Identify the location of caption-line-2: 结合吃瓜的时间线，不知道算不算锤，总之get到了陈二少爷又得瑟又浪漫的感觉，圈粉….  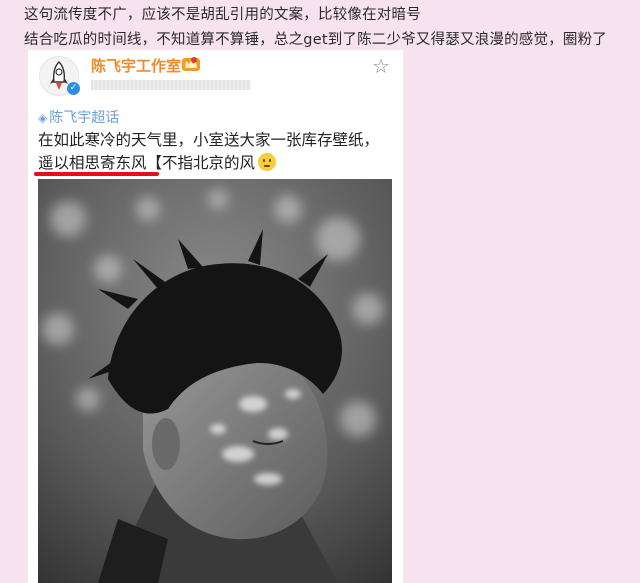
(316, 40).